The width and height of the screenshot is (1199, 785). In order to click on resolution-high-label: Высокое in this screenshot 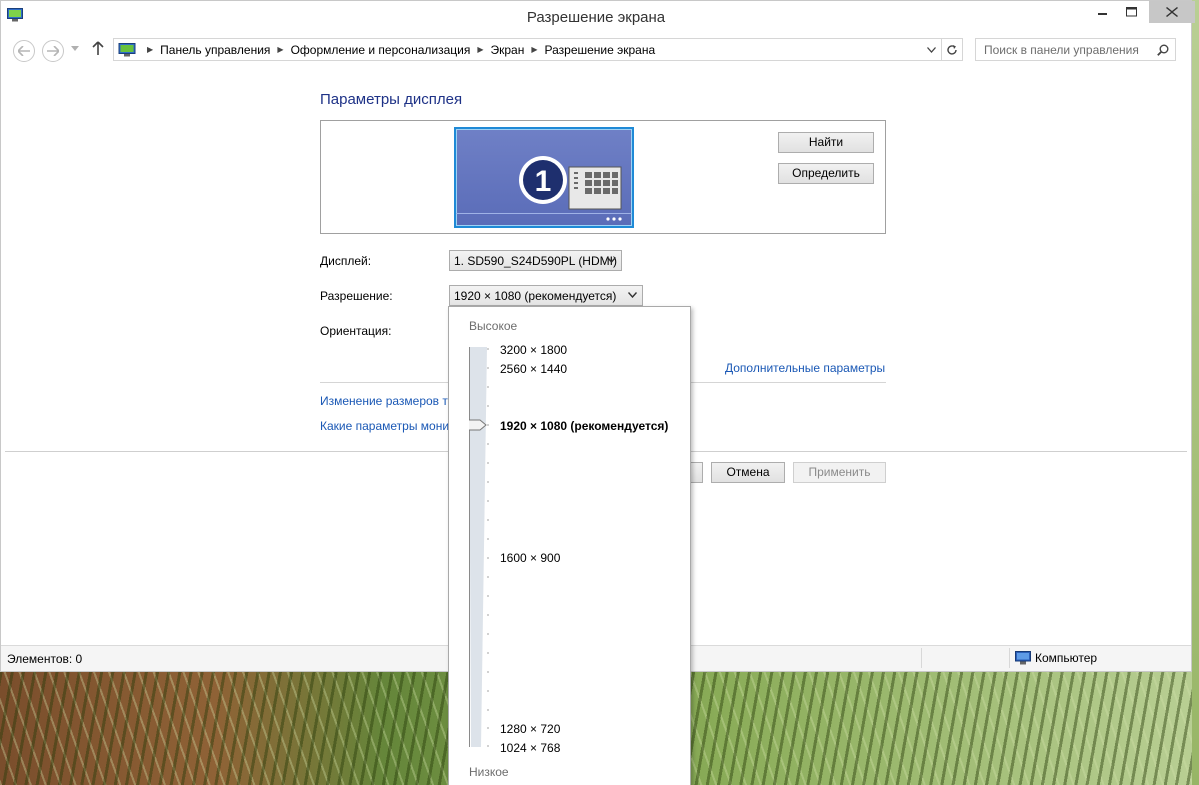, I will do `click(493, 326)`.